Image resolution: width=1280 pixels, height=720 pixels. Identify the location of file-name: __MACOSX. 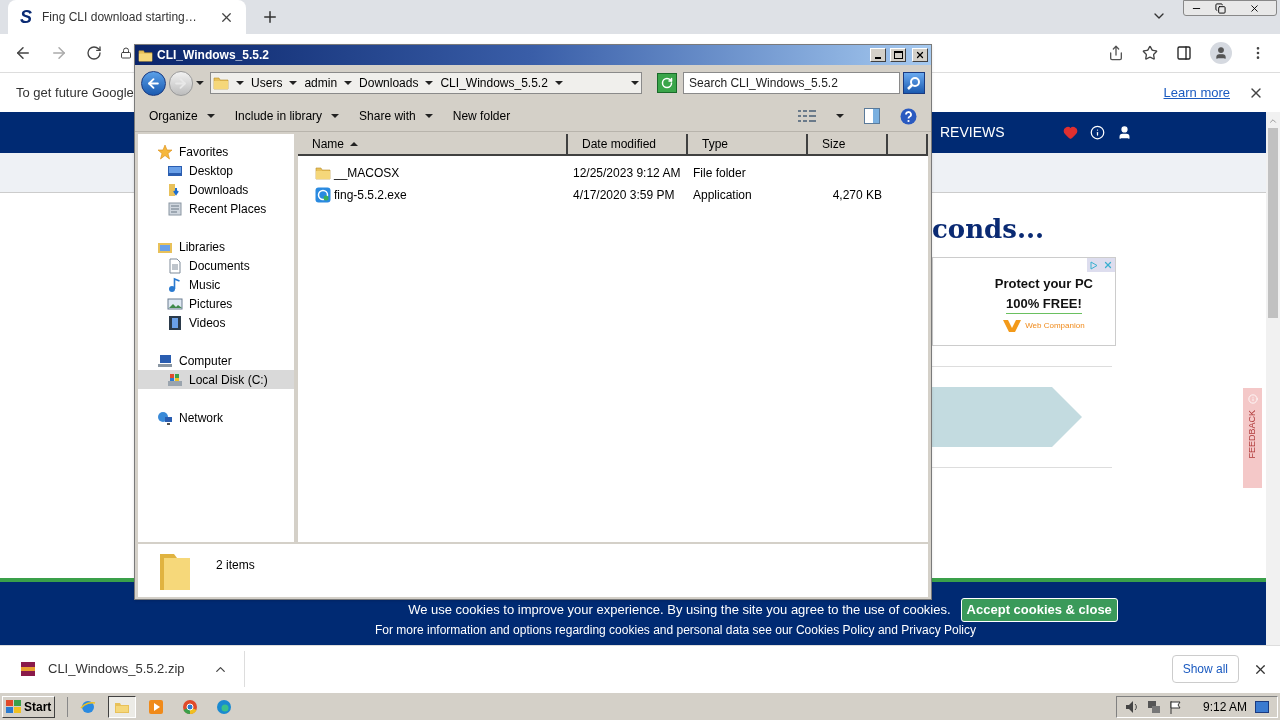
(367, 173).